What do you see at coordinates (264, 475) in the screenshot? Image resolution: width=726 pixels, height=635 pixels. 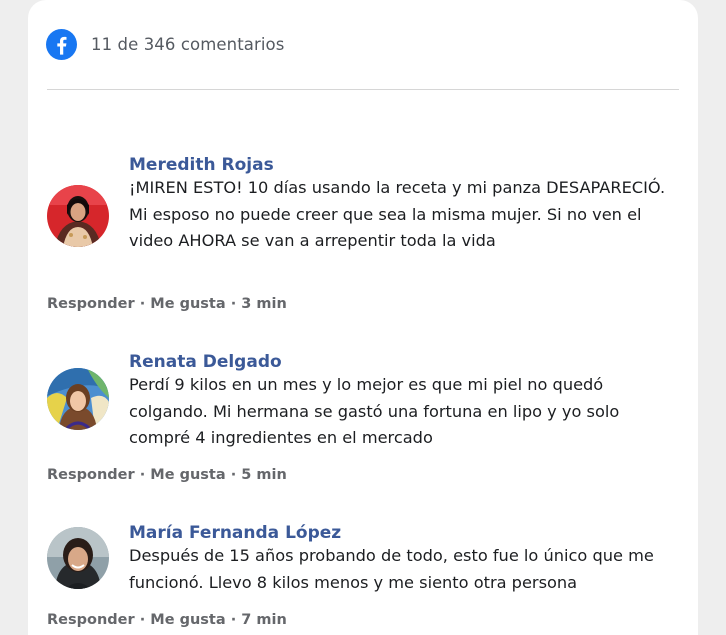 I see `comment-time: 5 min` at bounding box center [264, 475].